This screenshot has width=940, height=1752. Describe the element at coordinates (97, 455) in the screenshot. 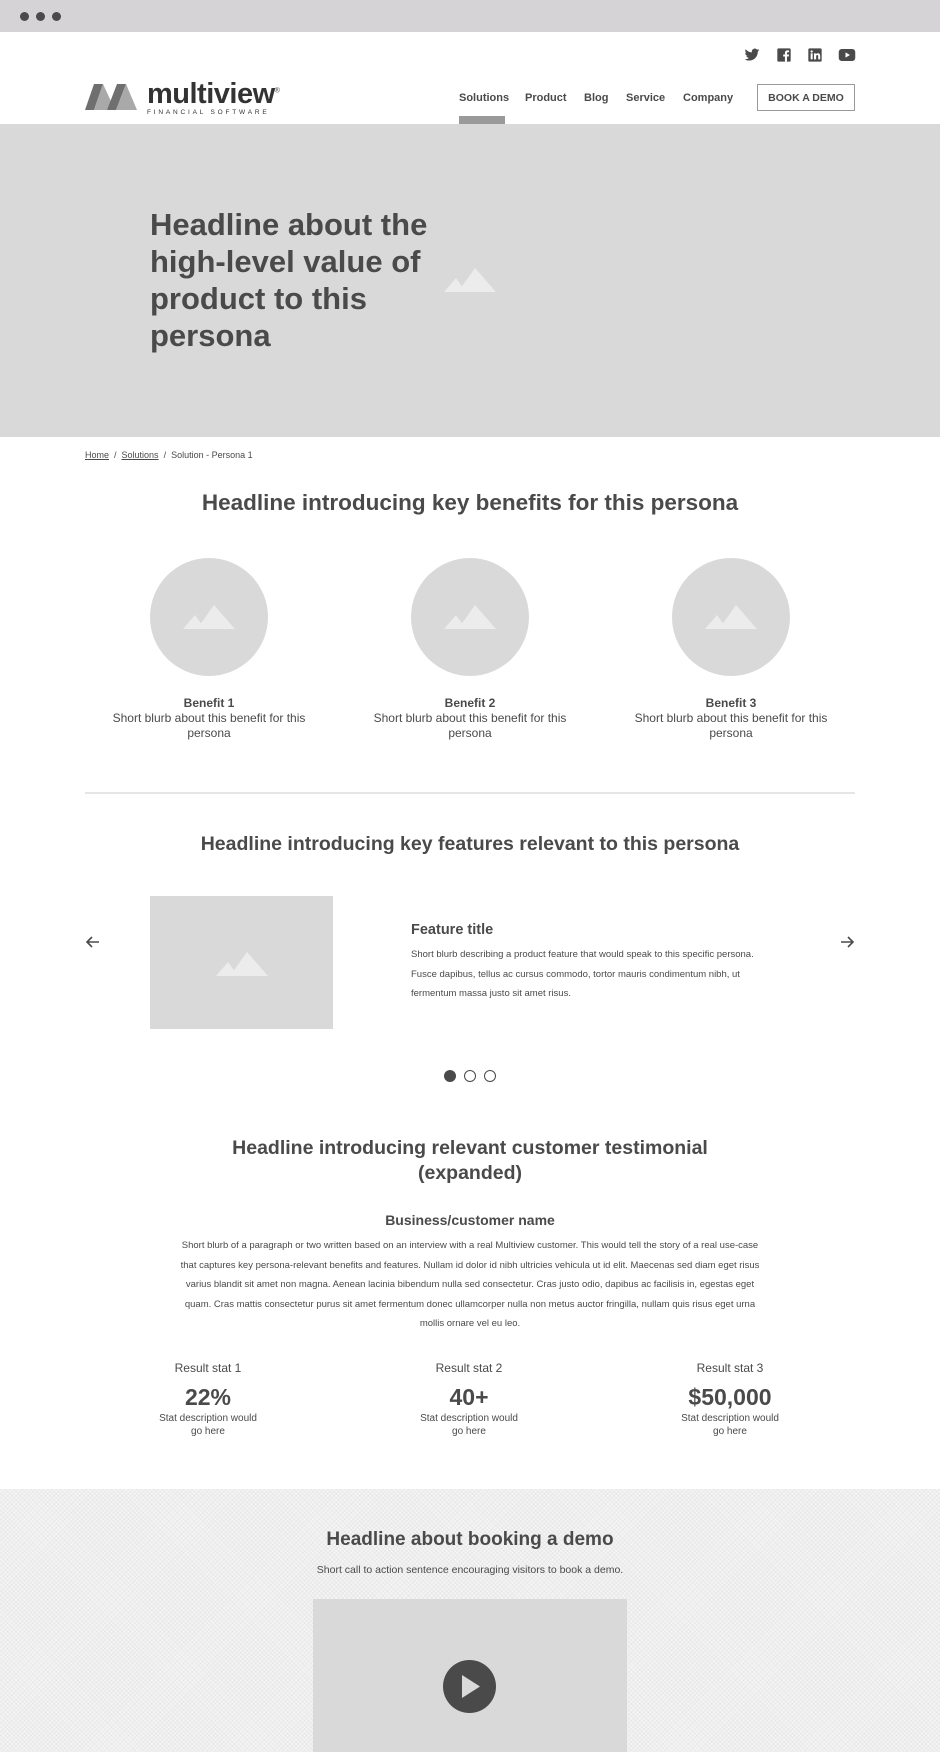

I see `breadcrumb-home-link: Home` at that location.